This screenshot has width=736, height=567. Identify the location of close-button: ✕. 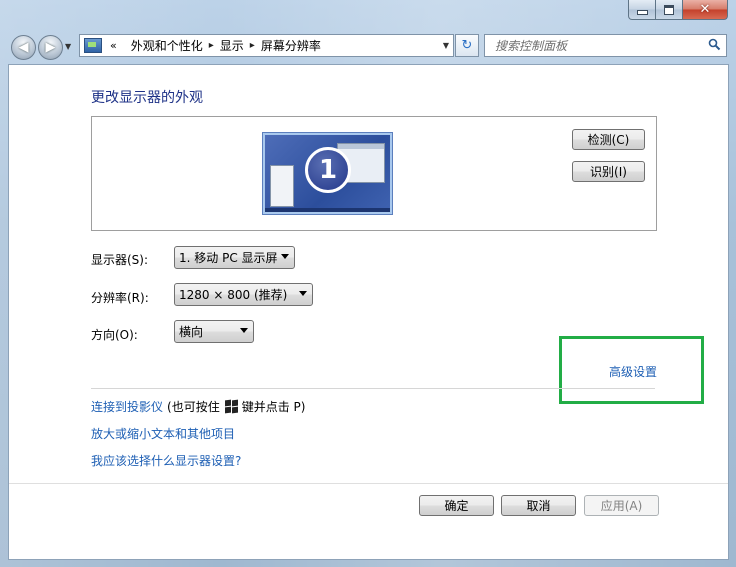
(705, 10).